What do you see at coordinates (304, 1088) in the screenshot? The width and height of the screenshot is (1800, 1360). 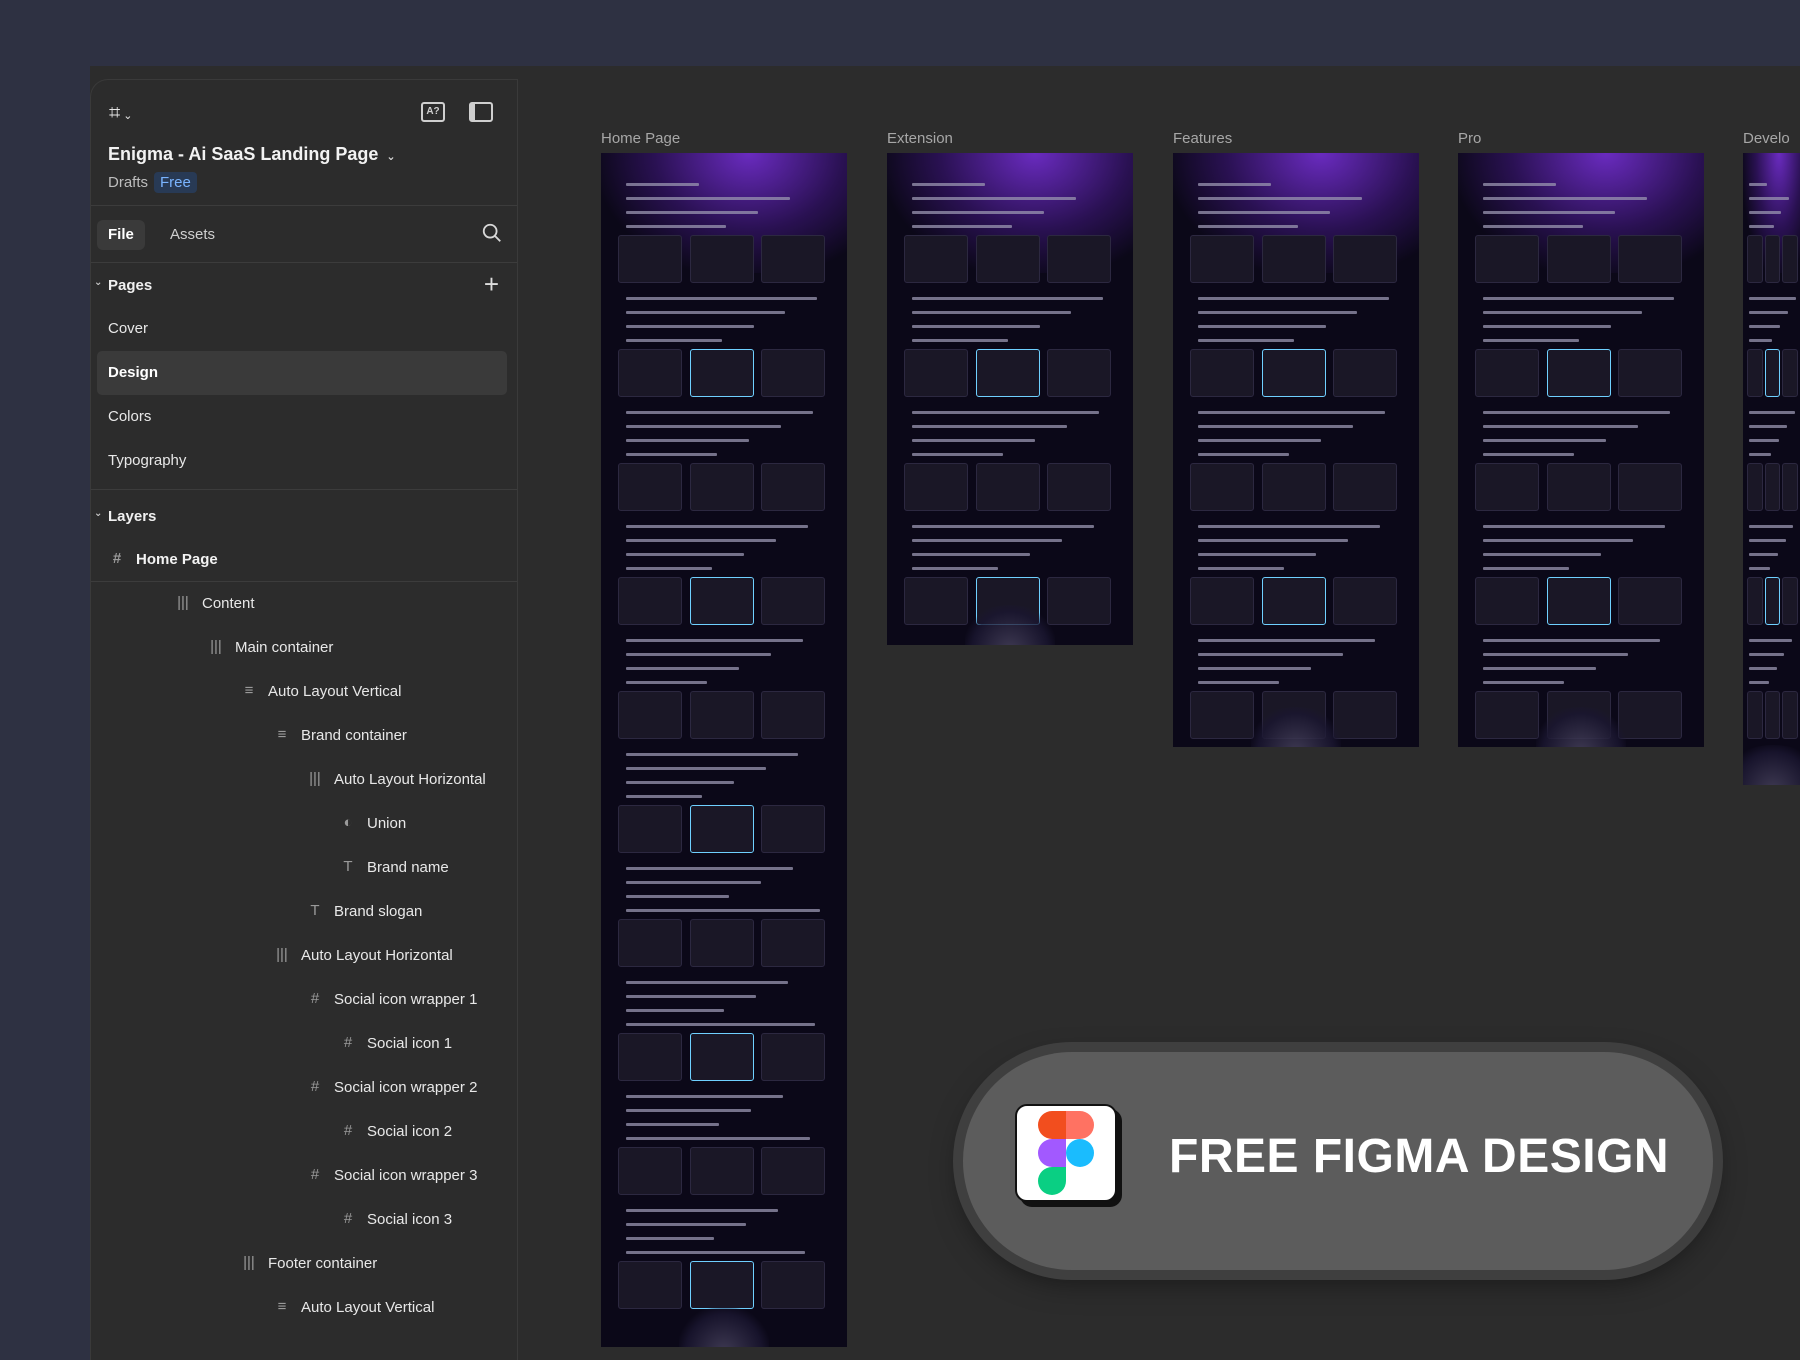 I see `layer-row: # Social icon wrapper 2` at bounding box center [304, 1088].